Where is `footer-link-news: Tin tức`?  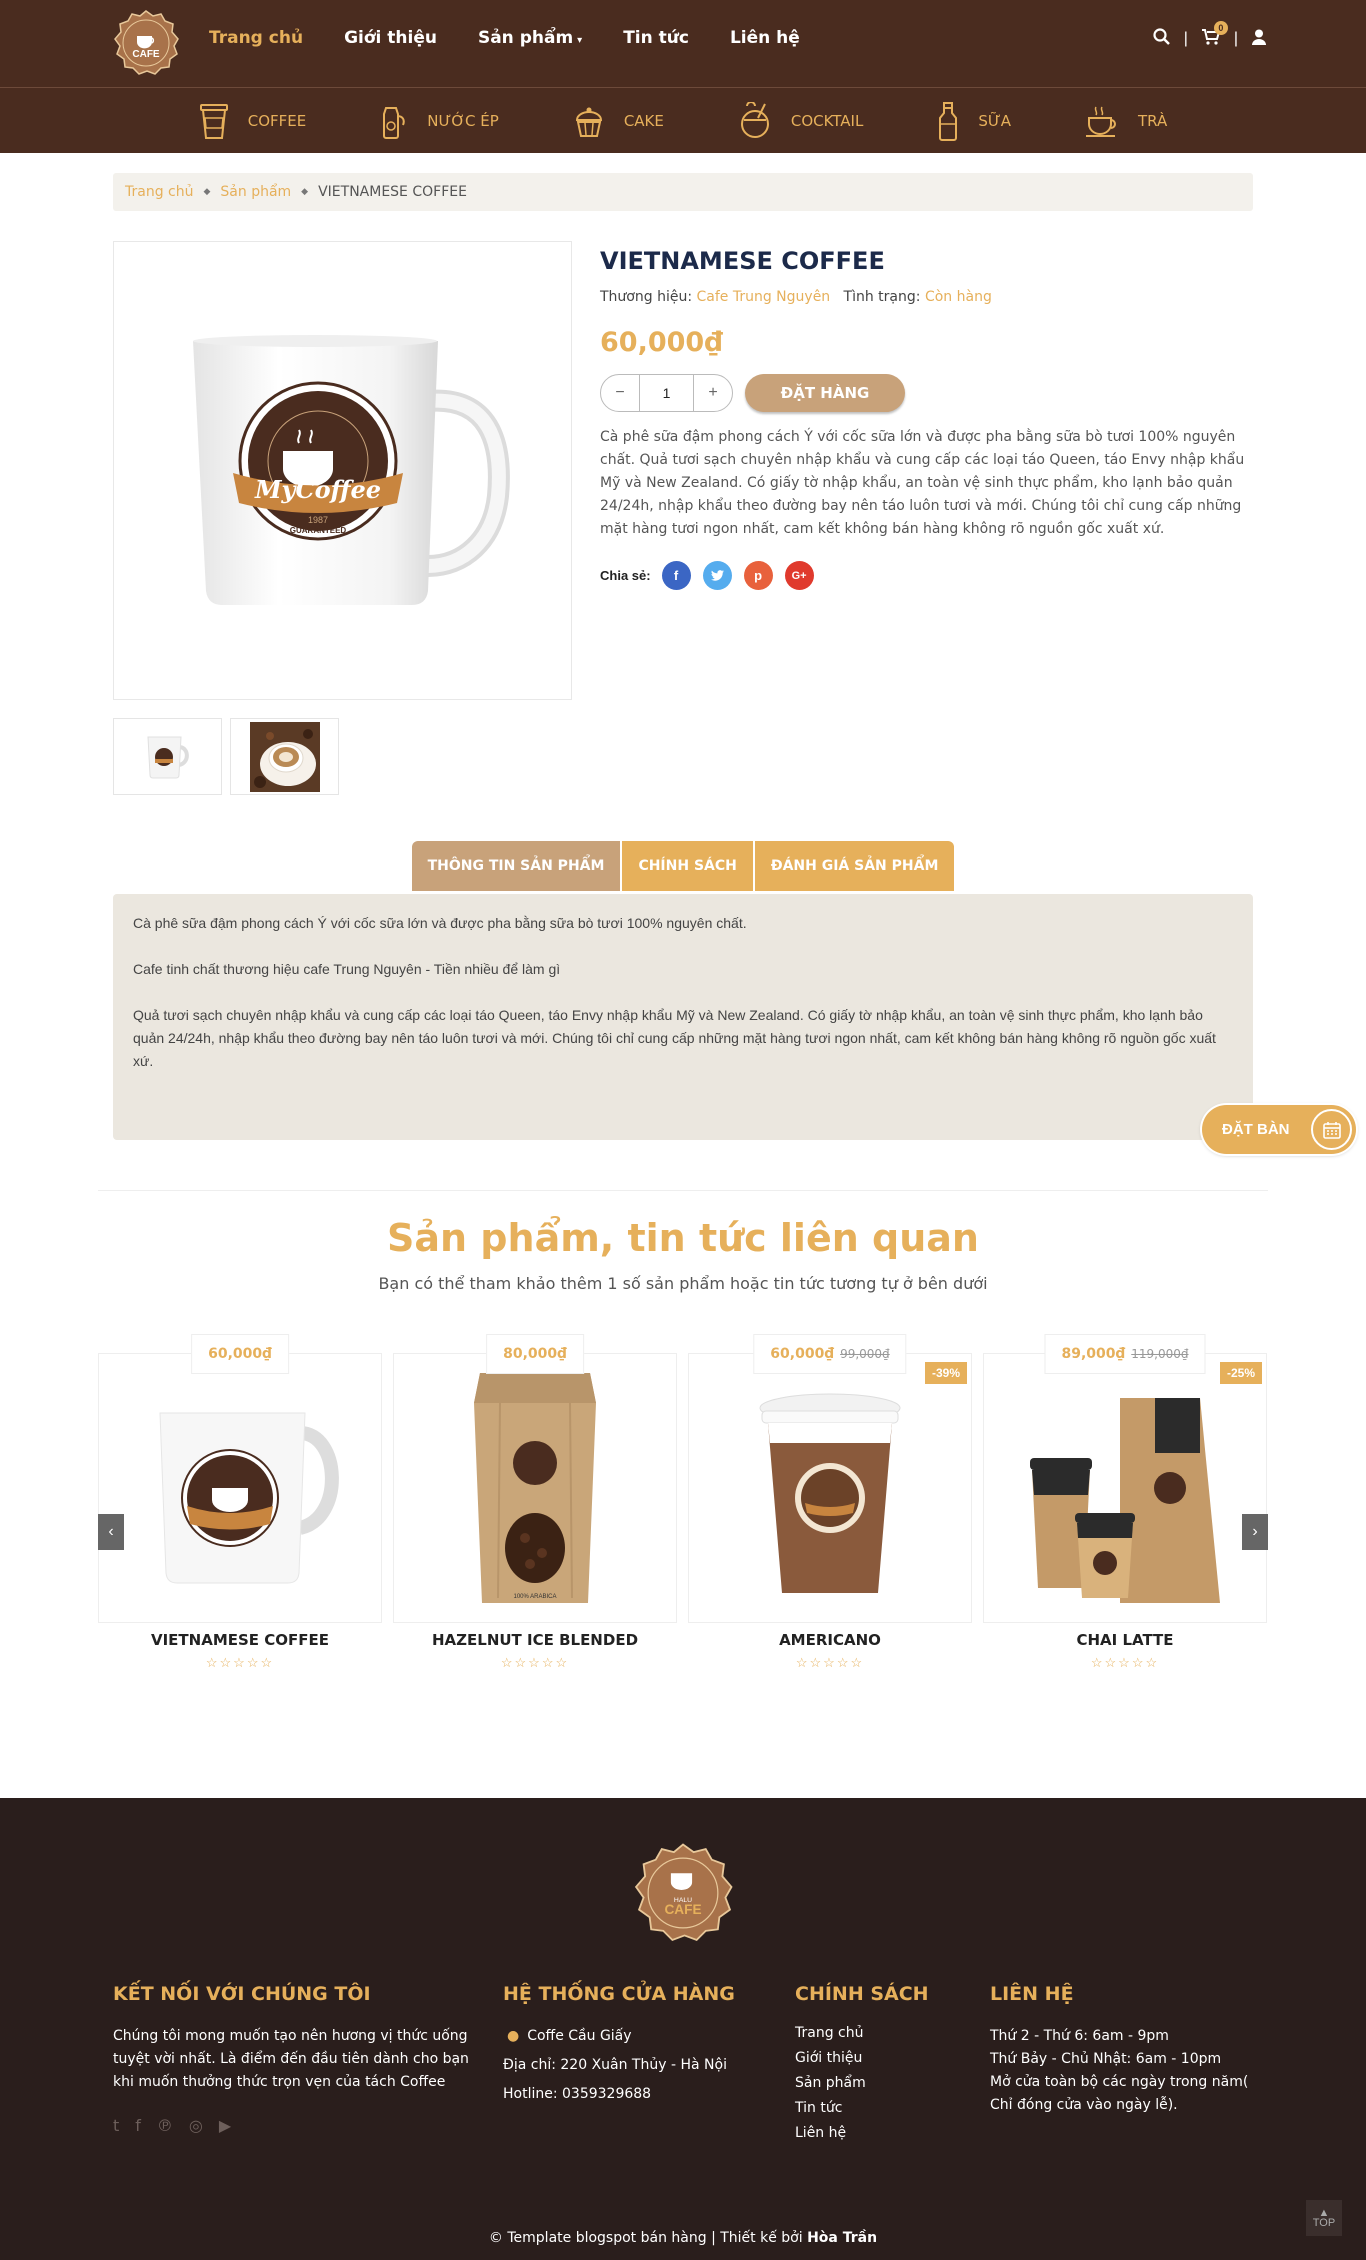
footer-link-news: Tin tức is located at coordinates (818, 2108).